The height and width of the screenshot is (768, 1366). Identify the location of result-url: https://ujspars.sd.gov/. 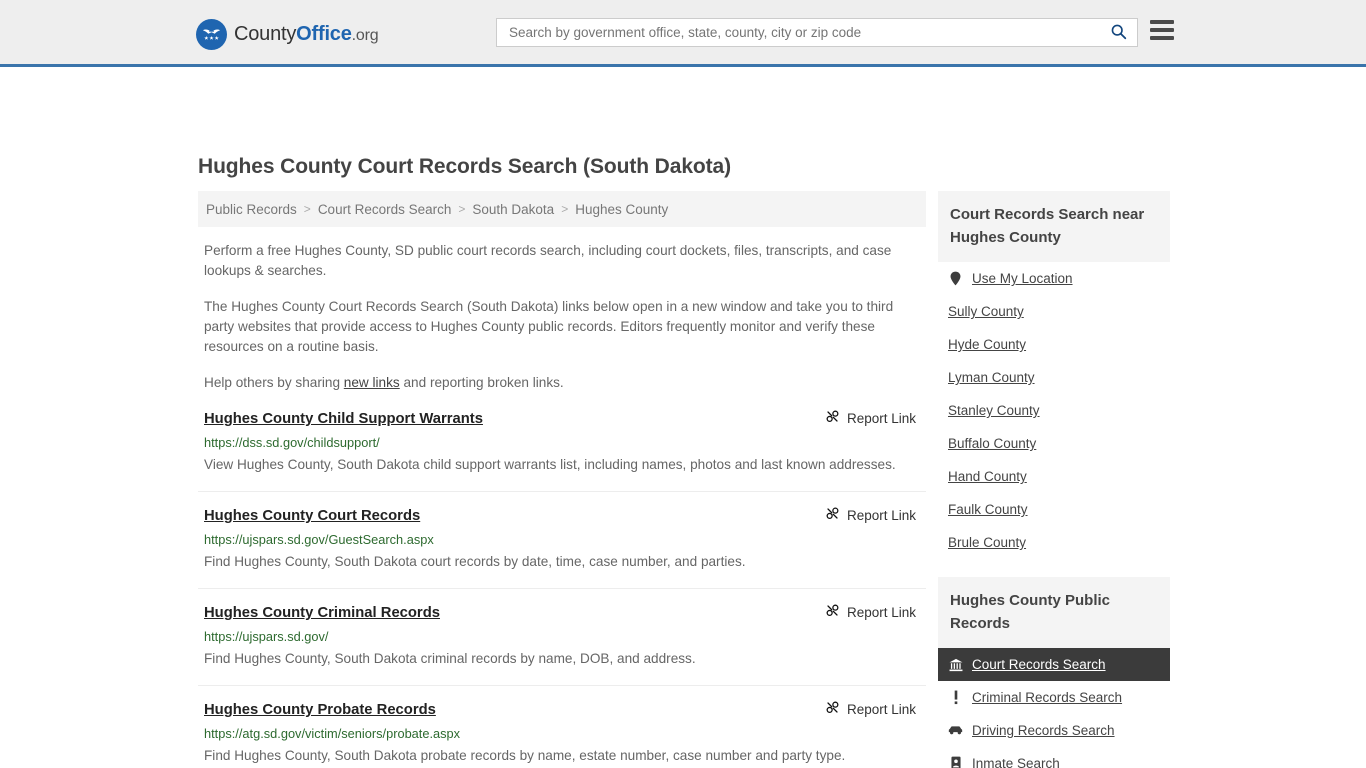
(562, 636).